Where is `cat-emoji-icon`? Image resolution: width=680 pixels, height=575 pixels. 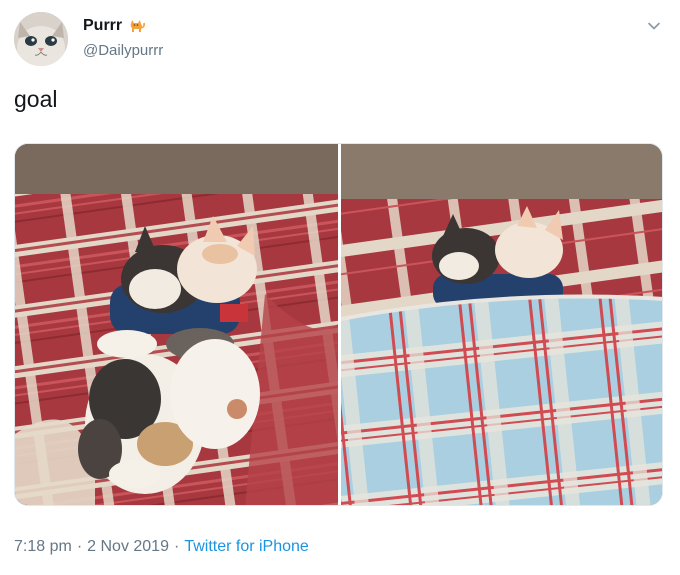 cat-emoji-icon is located at coordinates (137, 26).